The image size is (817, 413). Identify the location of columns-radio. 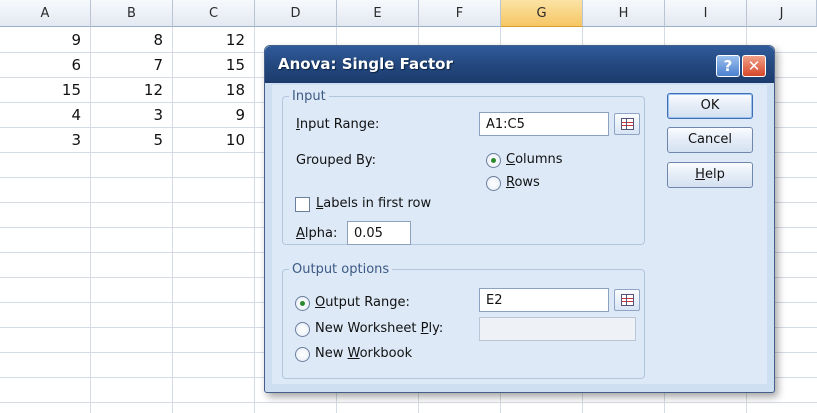
(493, 160).